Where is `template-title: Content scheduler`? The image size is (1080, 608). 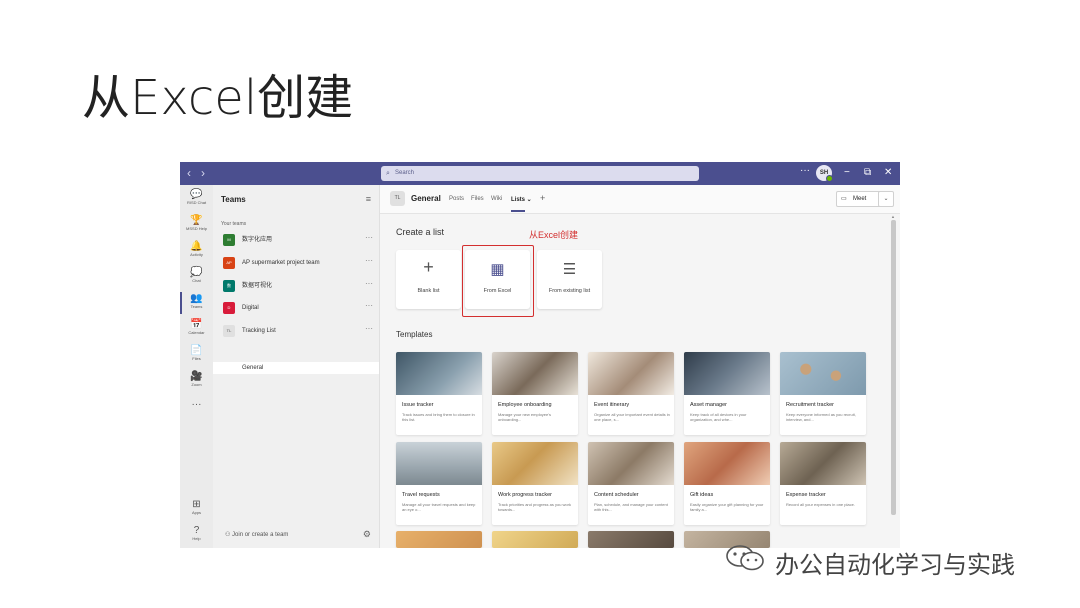
template-title: Content scheduler is located at coordinates (616, 495).